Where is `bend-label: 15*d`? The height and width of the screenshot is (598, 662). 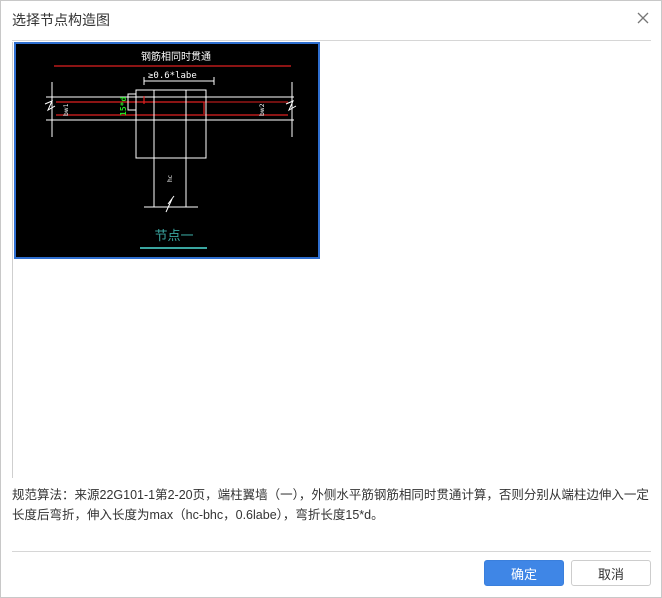 bend-label: 15*d is located at coordinates (123, 106).